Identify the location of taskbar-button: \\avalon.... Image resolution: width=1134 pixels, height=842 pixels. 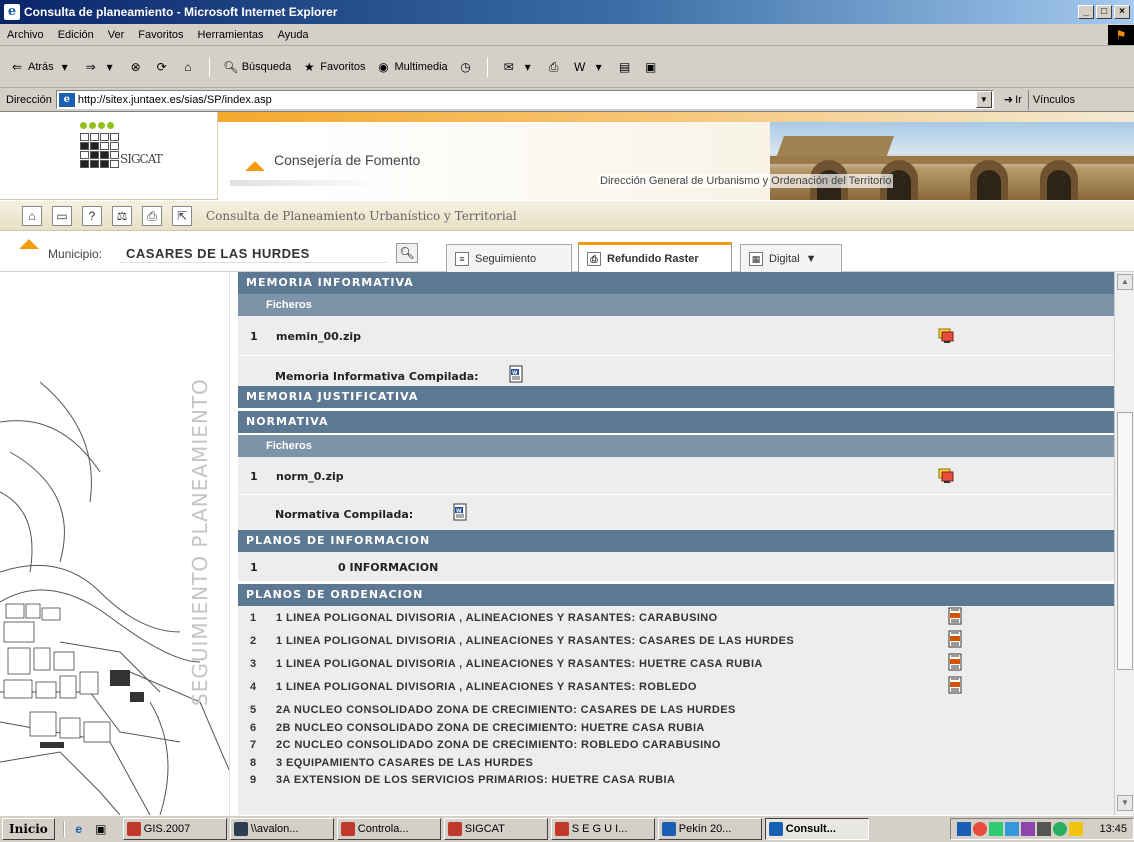
(281, 829).